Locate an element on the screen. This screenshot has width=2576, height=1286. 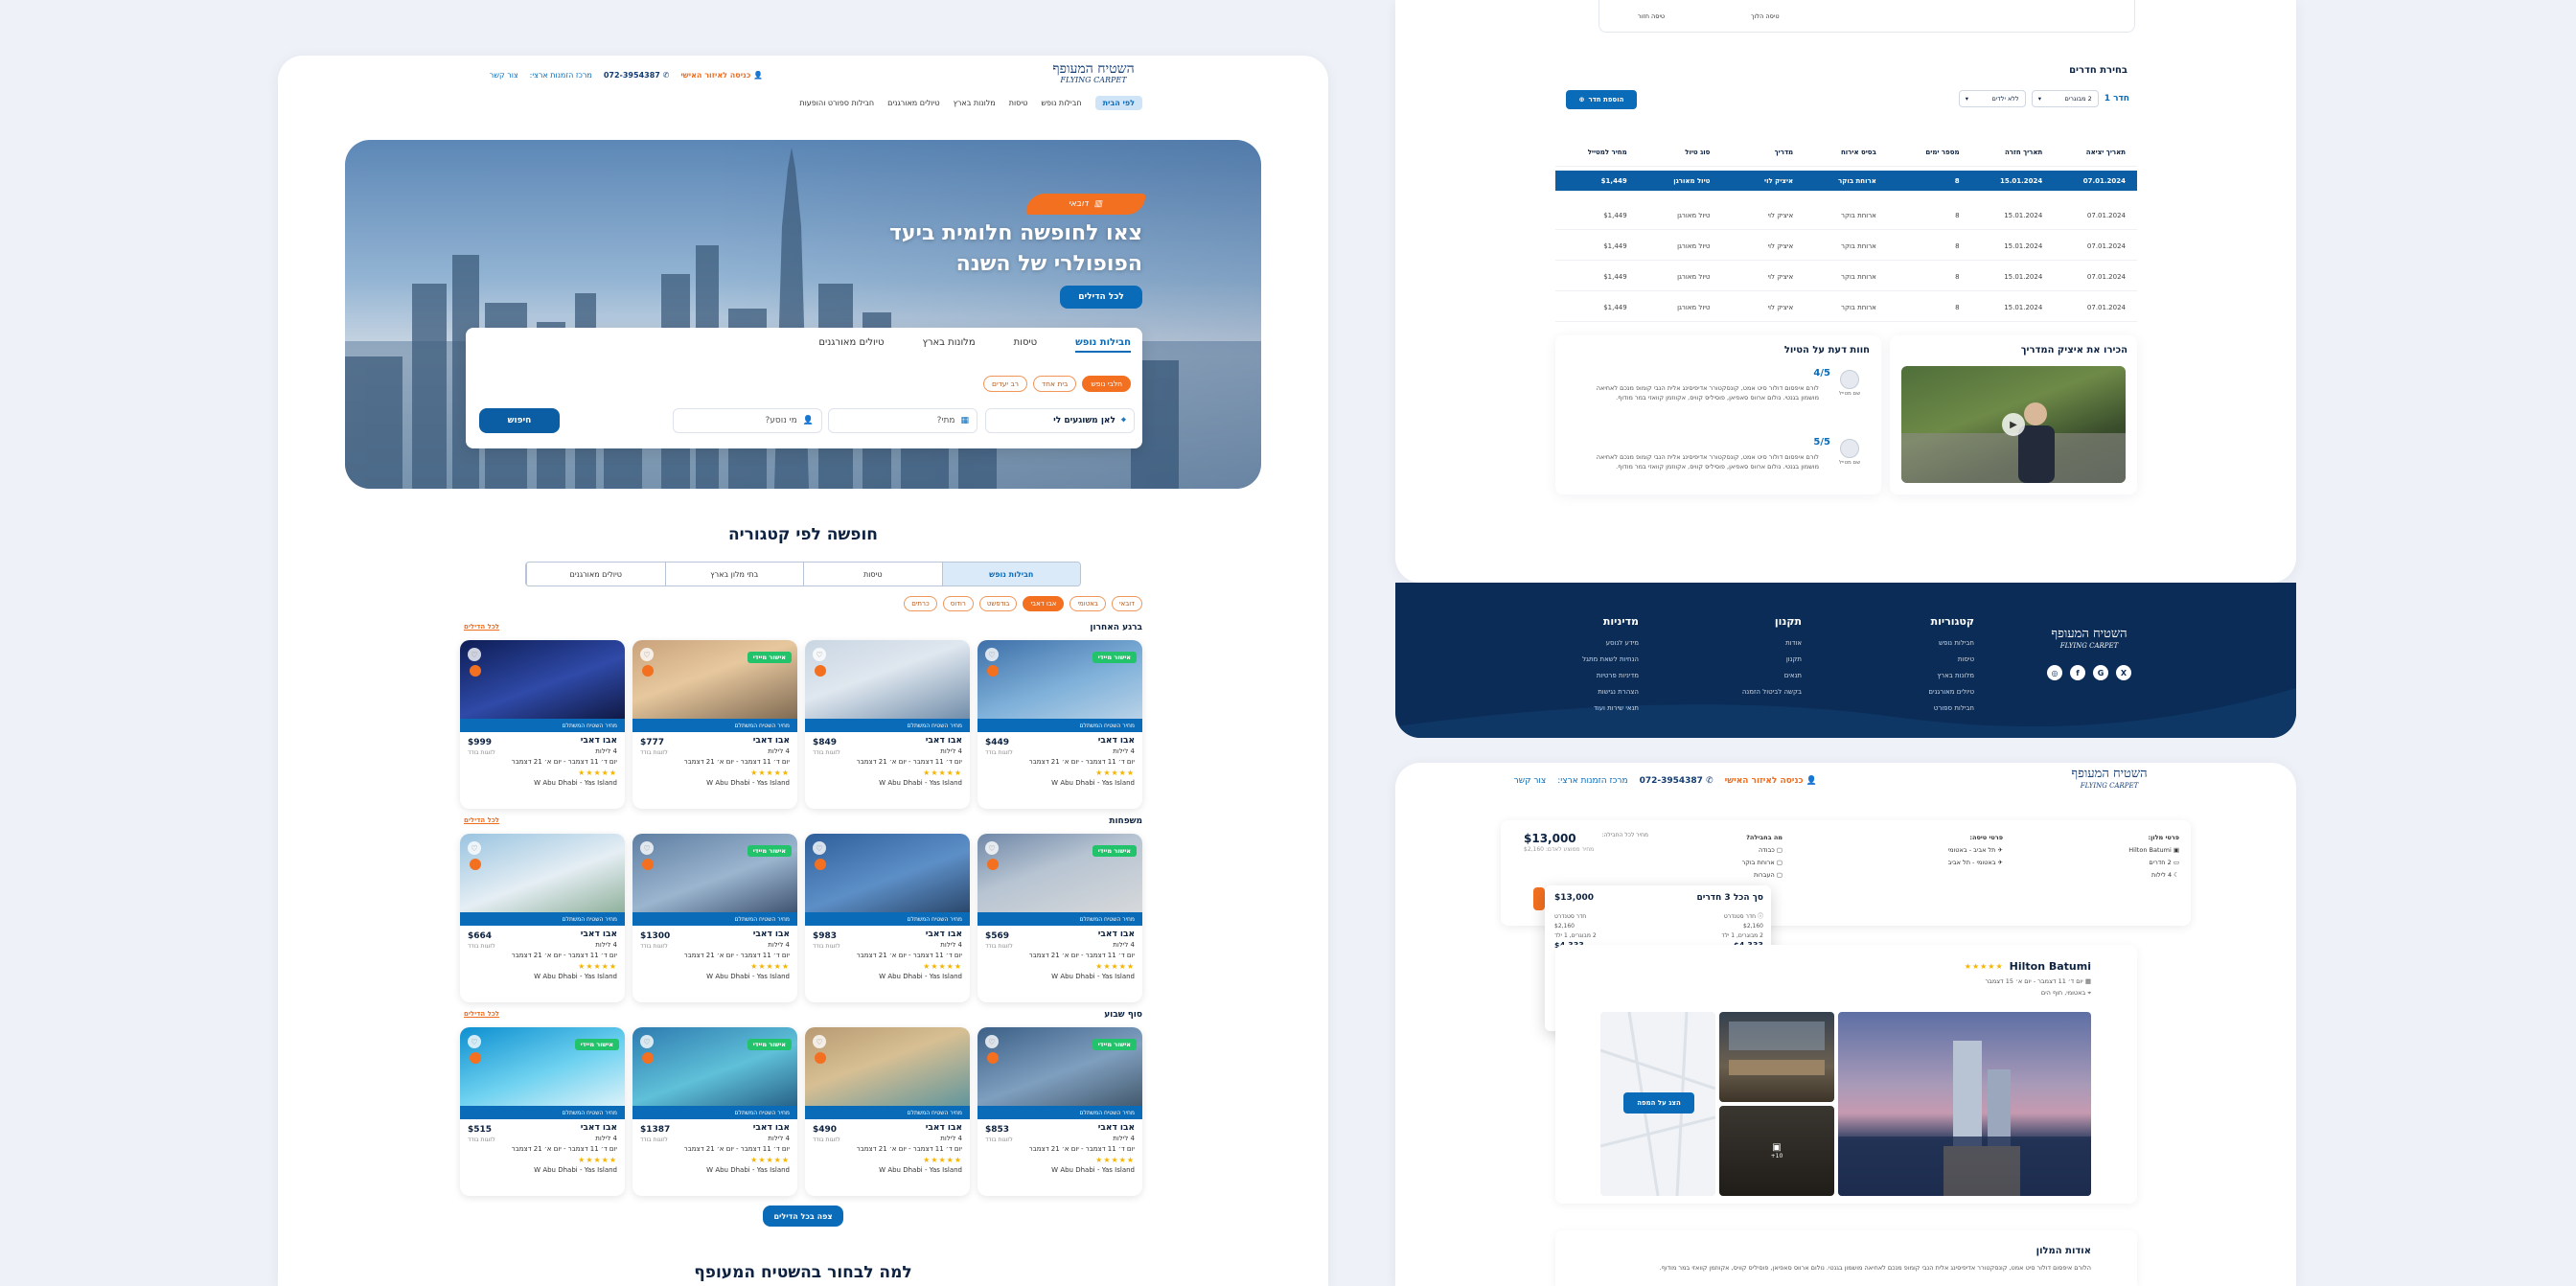
search-chip: בית אחד is located at coordinates (1055, 384).